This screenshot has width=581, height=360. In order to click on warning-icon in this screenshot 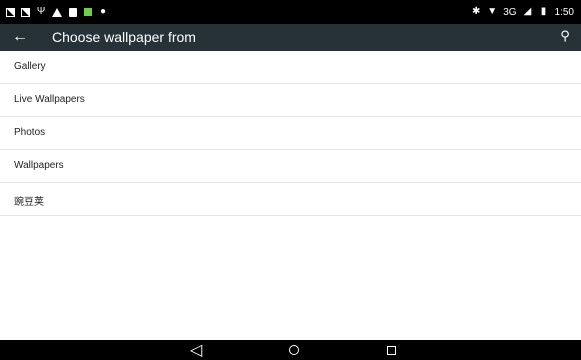, I will do `click(57, 12)`.